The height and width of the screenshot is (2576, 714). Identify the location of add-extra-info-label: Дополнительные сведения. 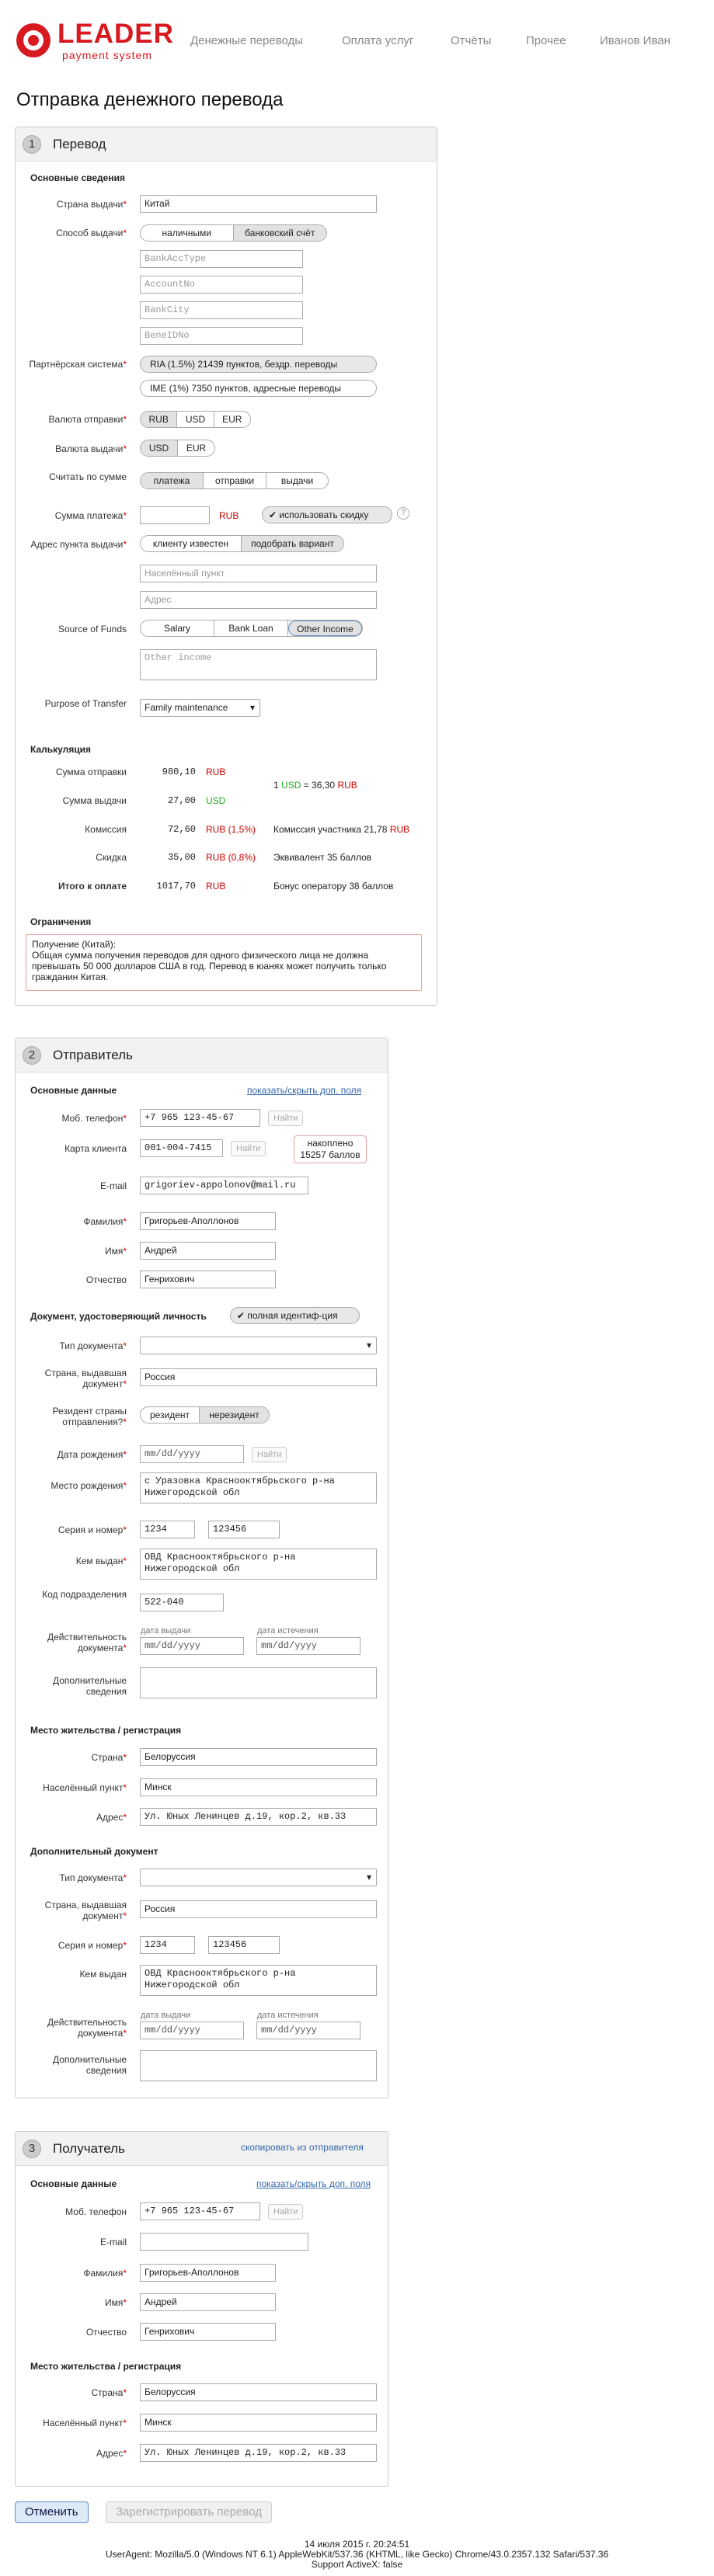
(90, 2065).